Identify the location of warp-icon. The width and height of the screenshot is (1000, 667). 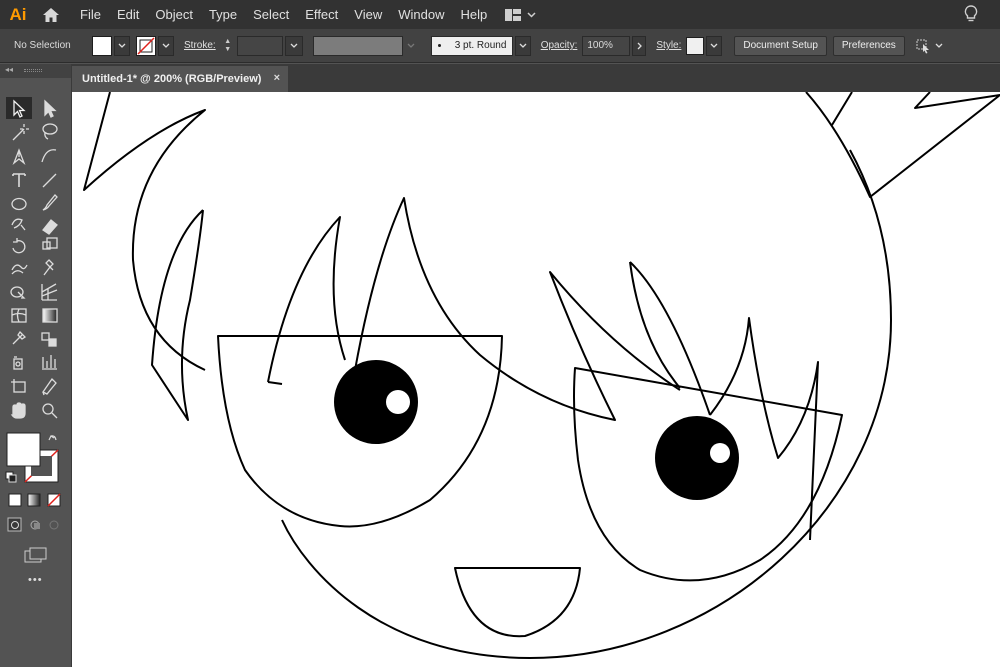
(19, 269).